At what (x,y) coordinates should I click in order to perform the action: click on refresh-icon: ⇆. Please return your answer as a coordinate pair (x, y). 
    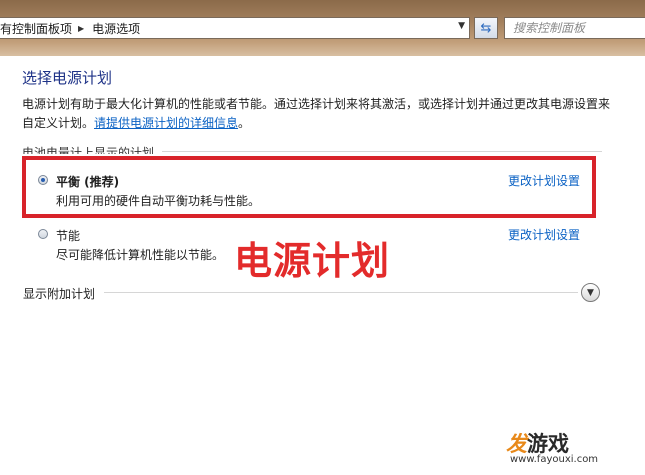
    Looking at the image, I should click on (486, 28).